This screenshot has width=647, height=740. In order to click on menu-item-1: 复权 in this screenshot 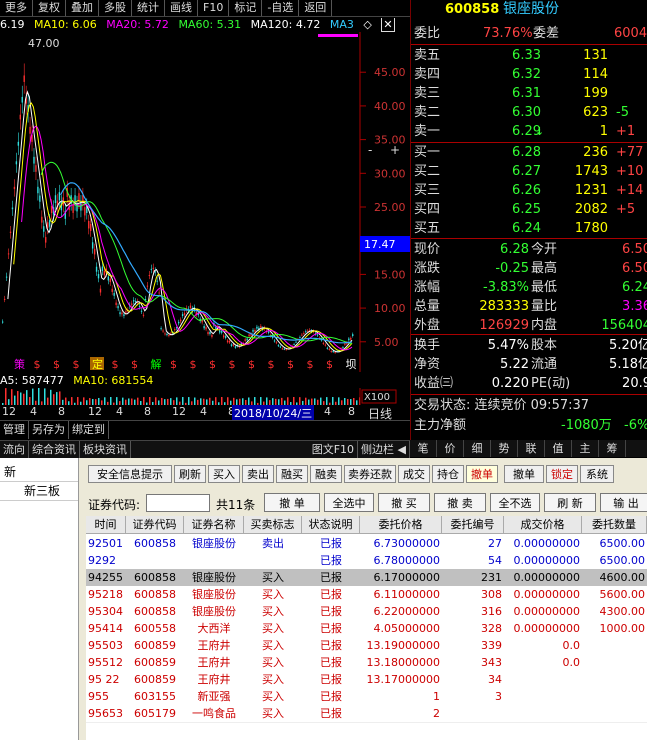, I will do `click(49, 8)`.